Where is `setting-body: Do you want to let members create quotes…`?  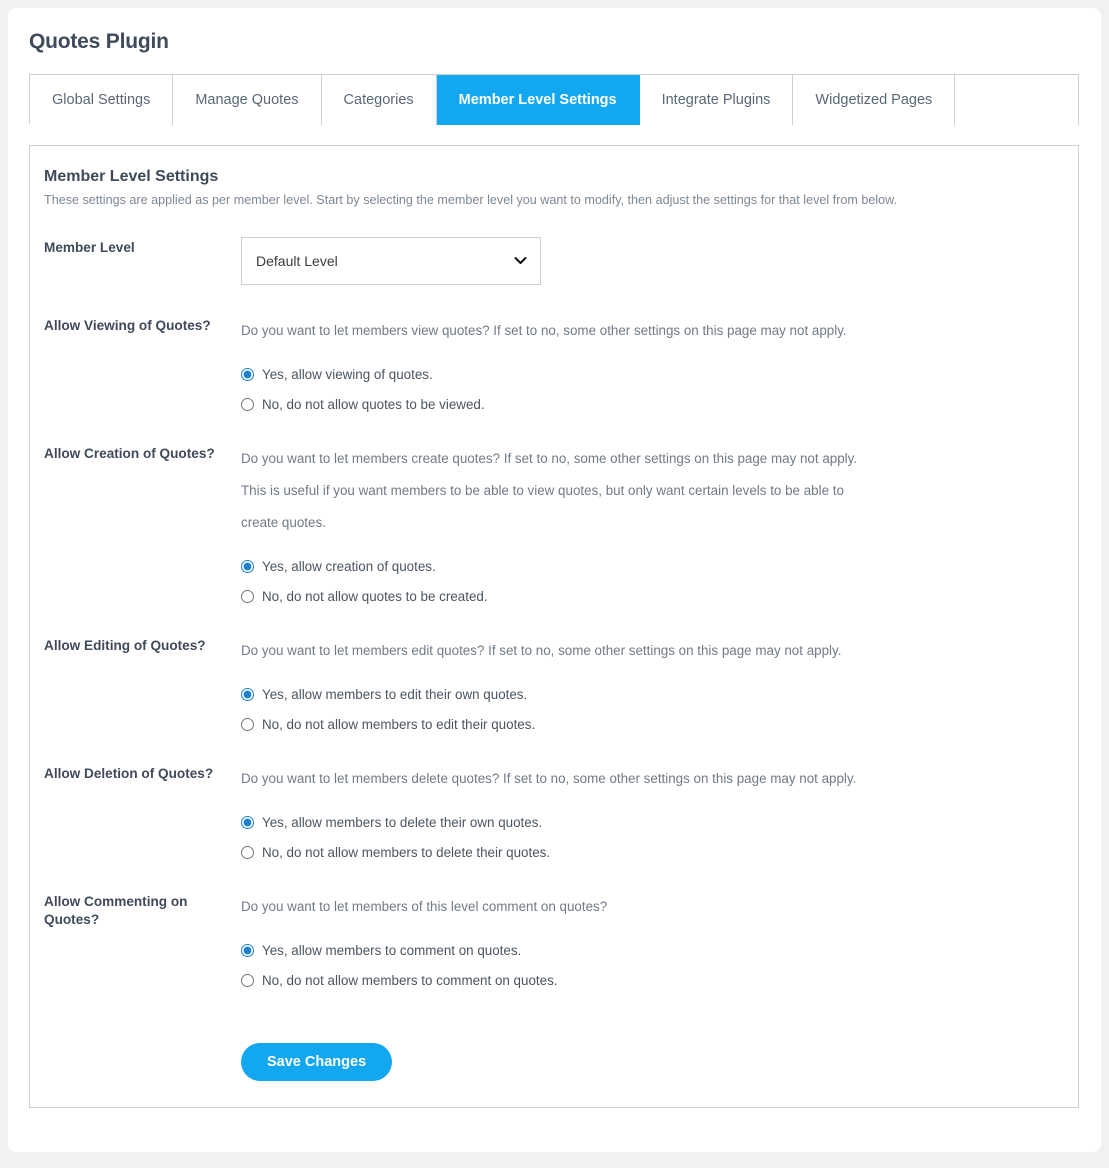 setting-body: Do you want to let members create quotes… is located at coordinates (659, 527).